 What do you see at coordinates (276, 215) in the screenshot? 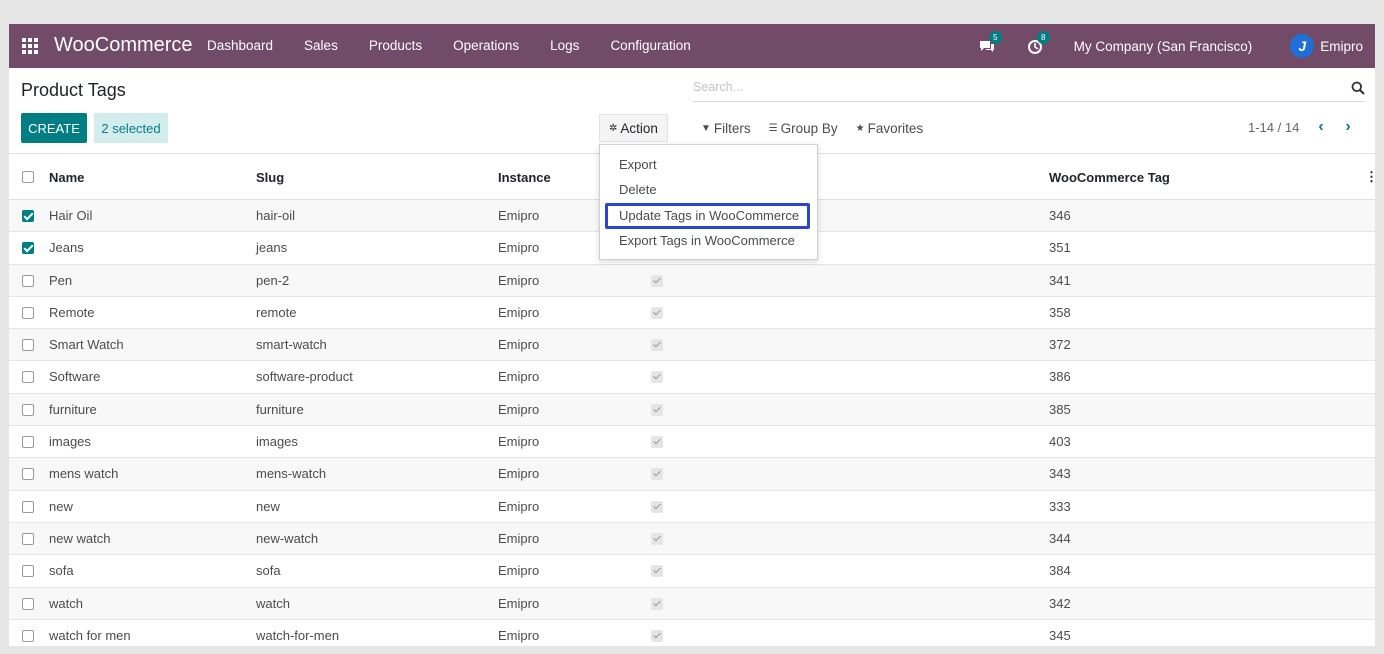
I see `cell-slug: hair-oil` at bounding box center [276, 215].